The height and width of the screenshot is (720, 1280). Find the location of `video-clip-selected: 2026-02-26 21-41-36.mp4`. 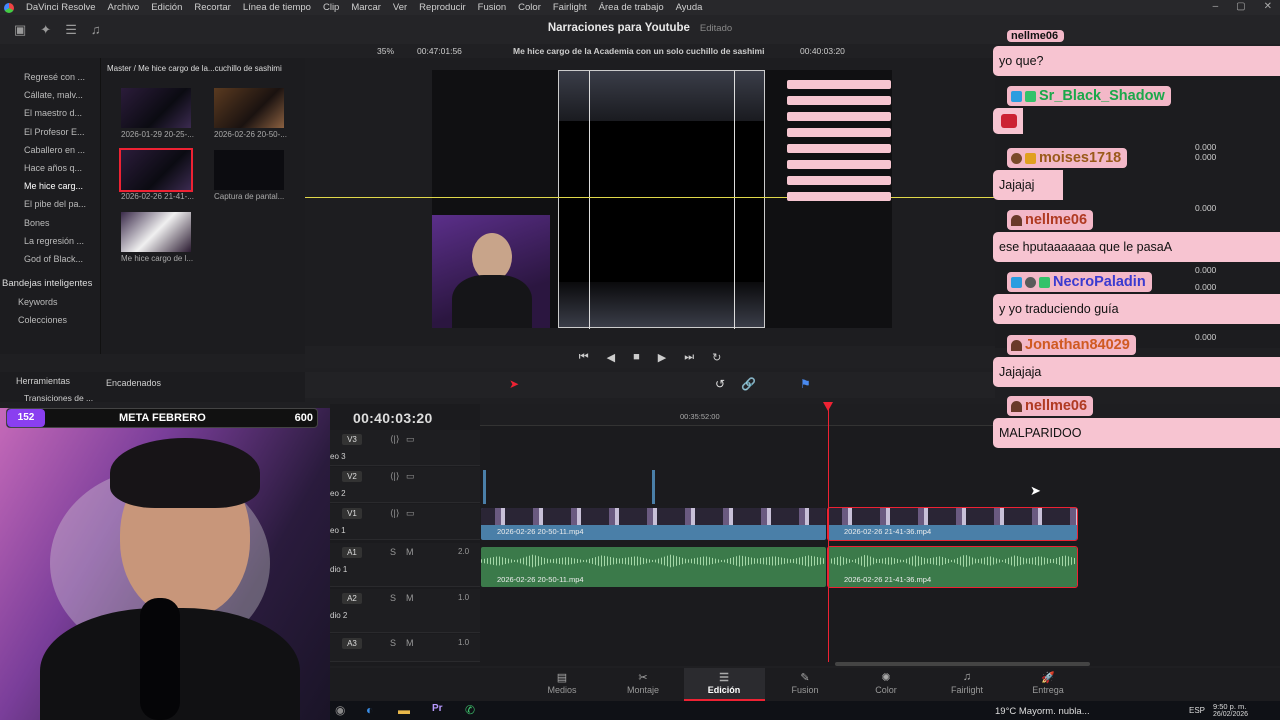

video-clip-selected: 2026-02-26 21-41-36.mp4 is located at coordinates (952, 524).